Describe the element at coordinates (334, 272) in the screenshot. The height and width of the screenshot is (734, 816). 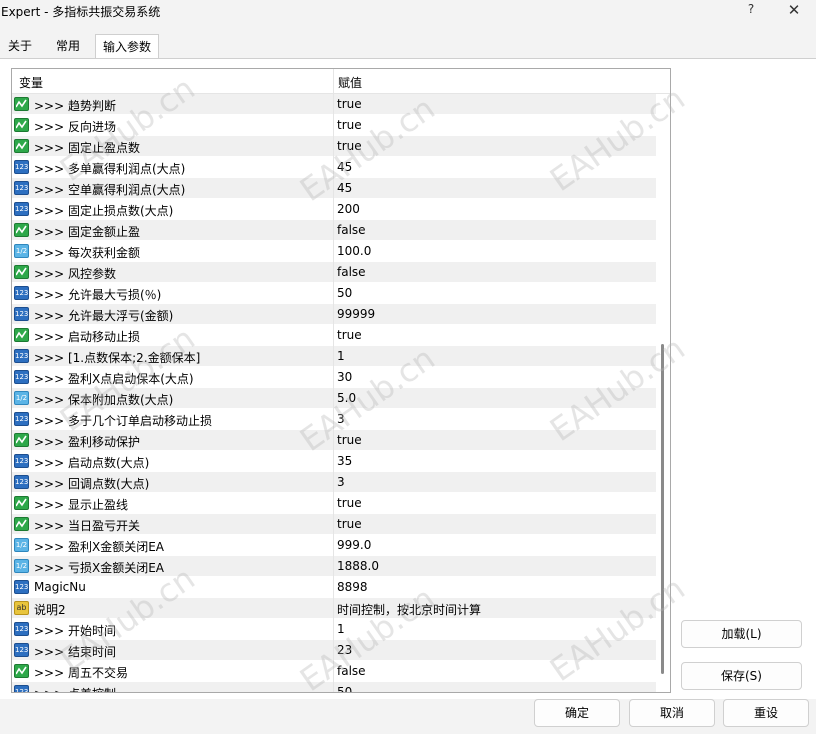
I see `parameter-row: >>> 风控参数 false` at that location.